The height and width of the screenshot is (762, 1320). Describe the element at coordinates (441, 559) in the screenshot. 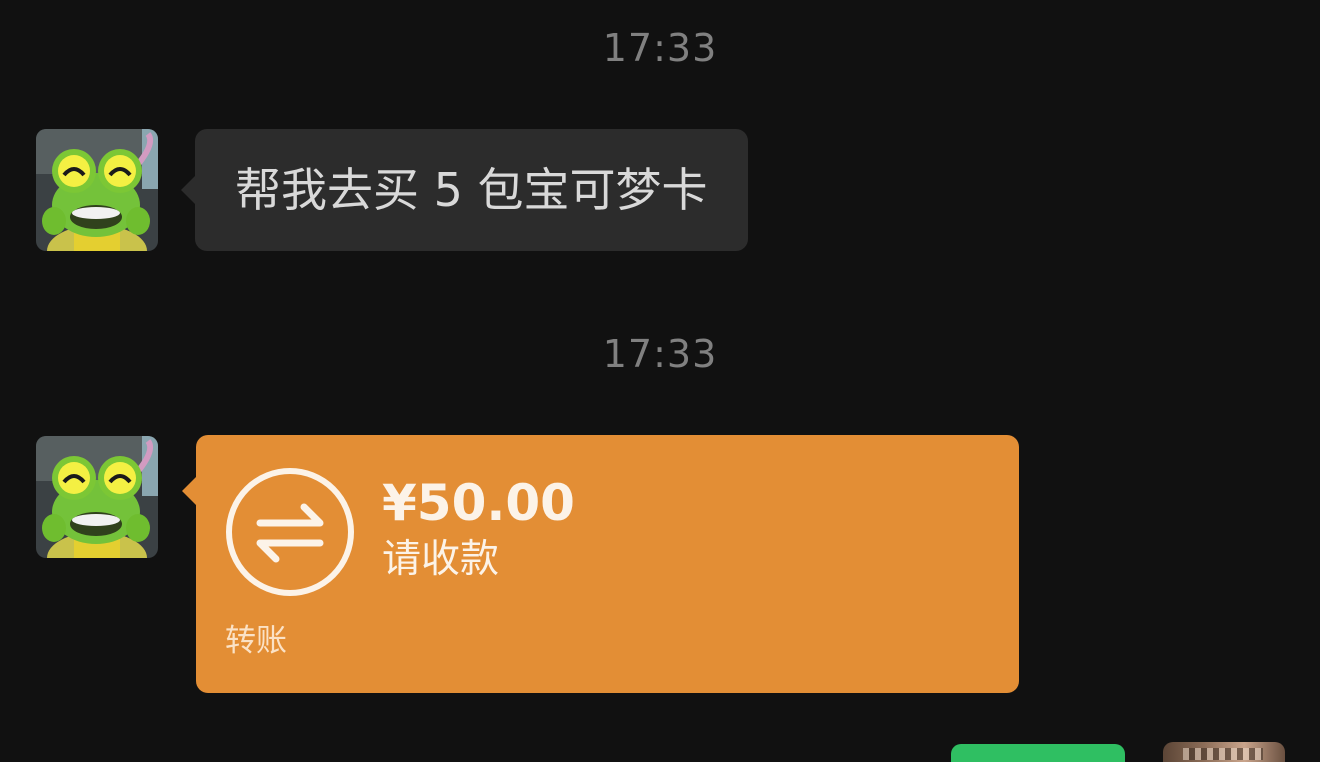

I see `transfer-action: 请收款` at that location.